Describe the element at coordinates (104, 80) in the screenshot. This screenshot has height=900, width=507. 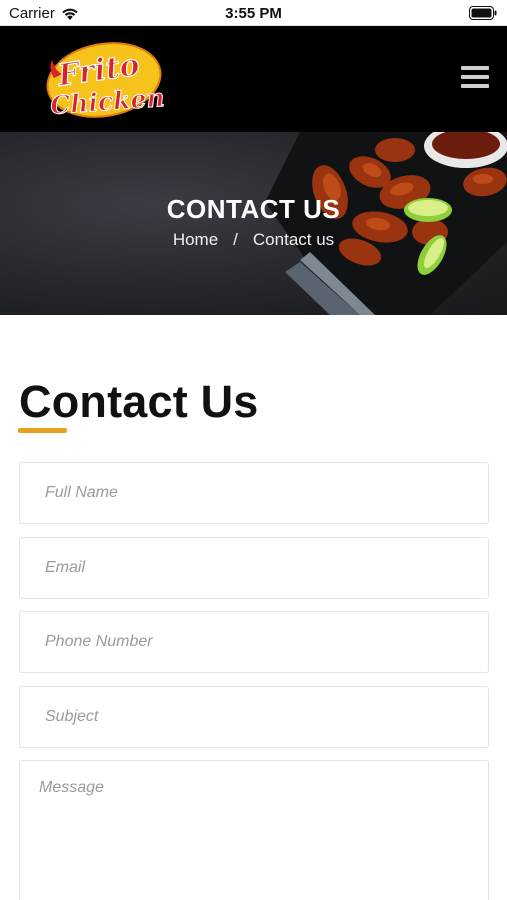
I see `frito-chicken-logo: Frito Chicken` at that location.